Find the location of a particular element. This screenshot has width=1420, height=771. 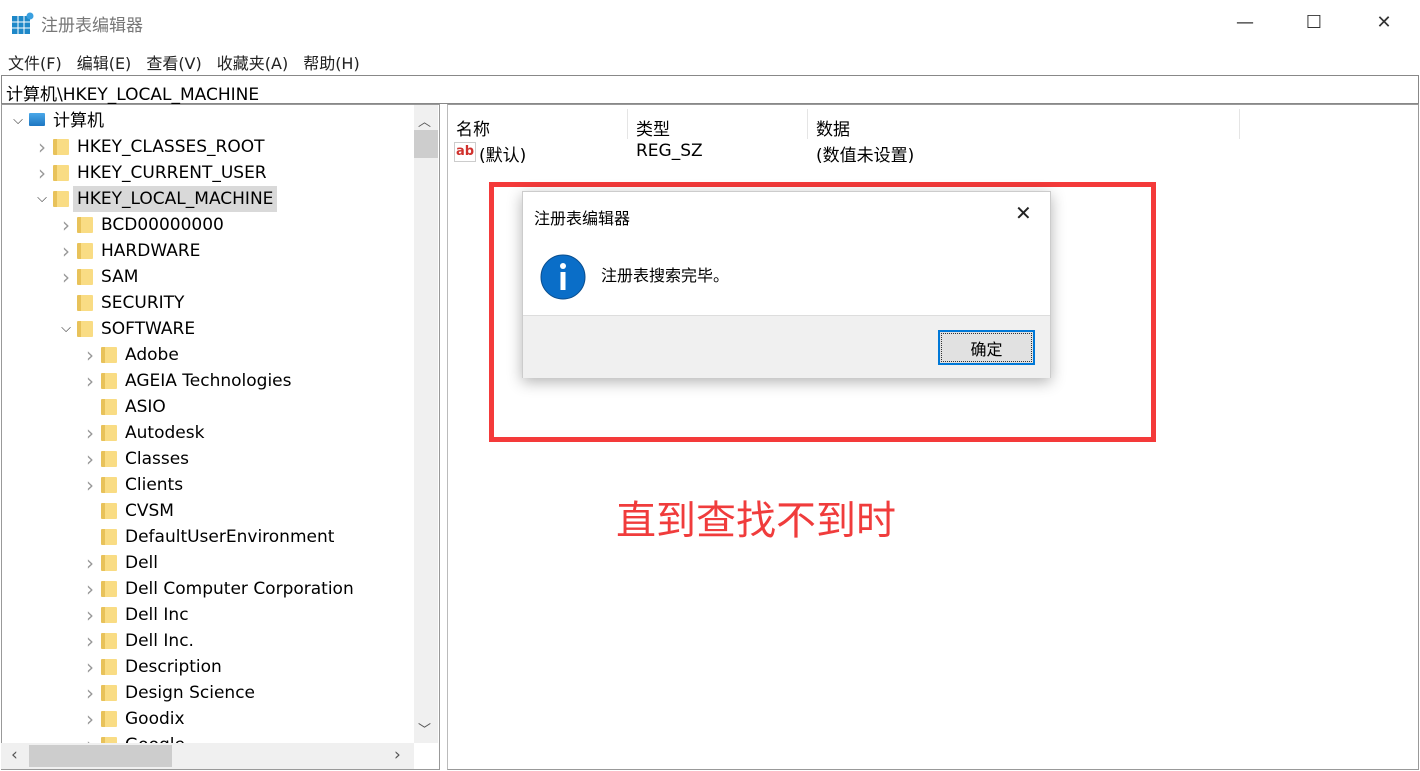

address-bar: 计算机\HKEY_LOCAL_MACHINE is located at coordinates (710, 90).